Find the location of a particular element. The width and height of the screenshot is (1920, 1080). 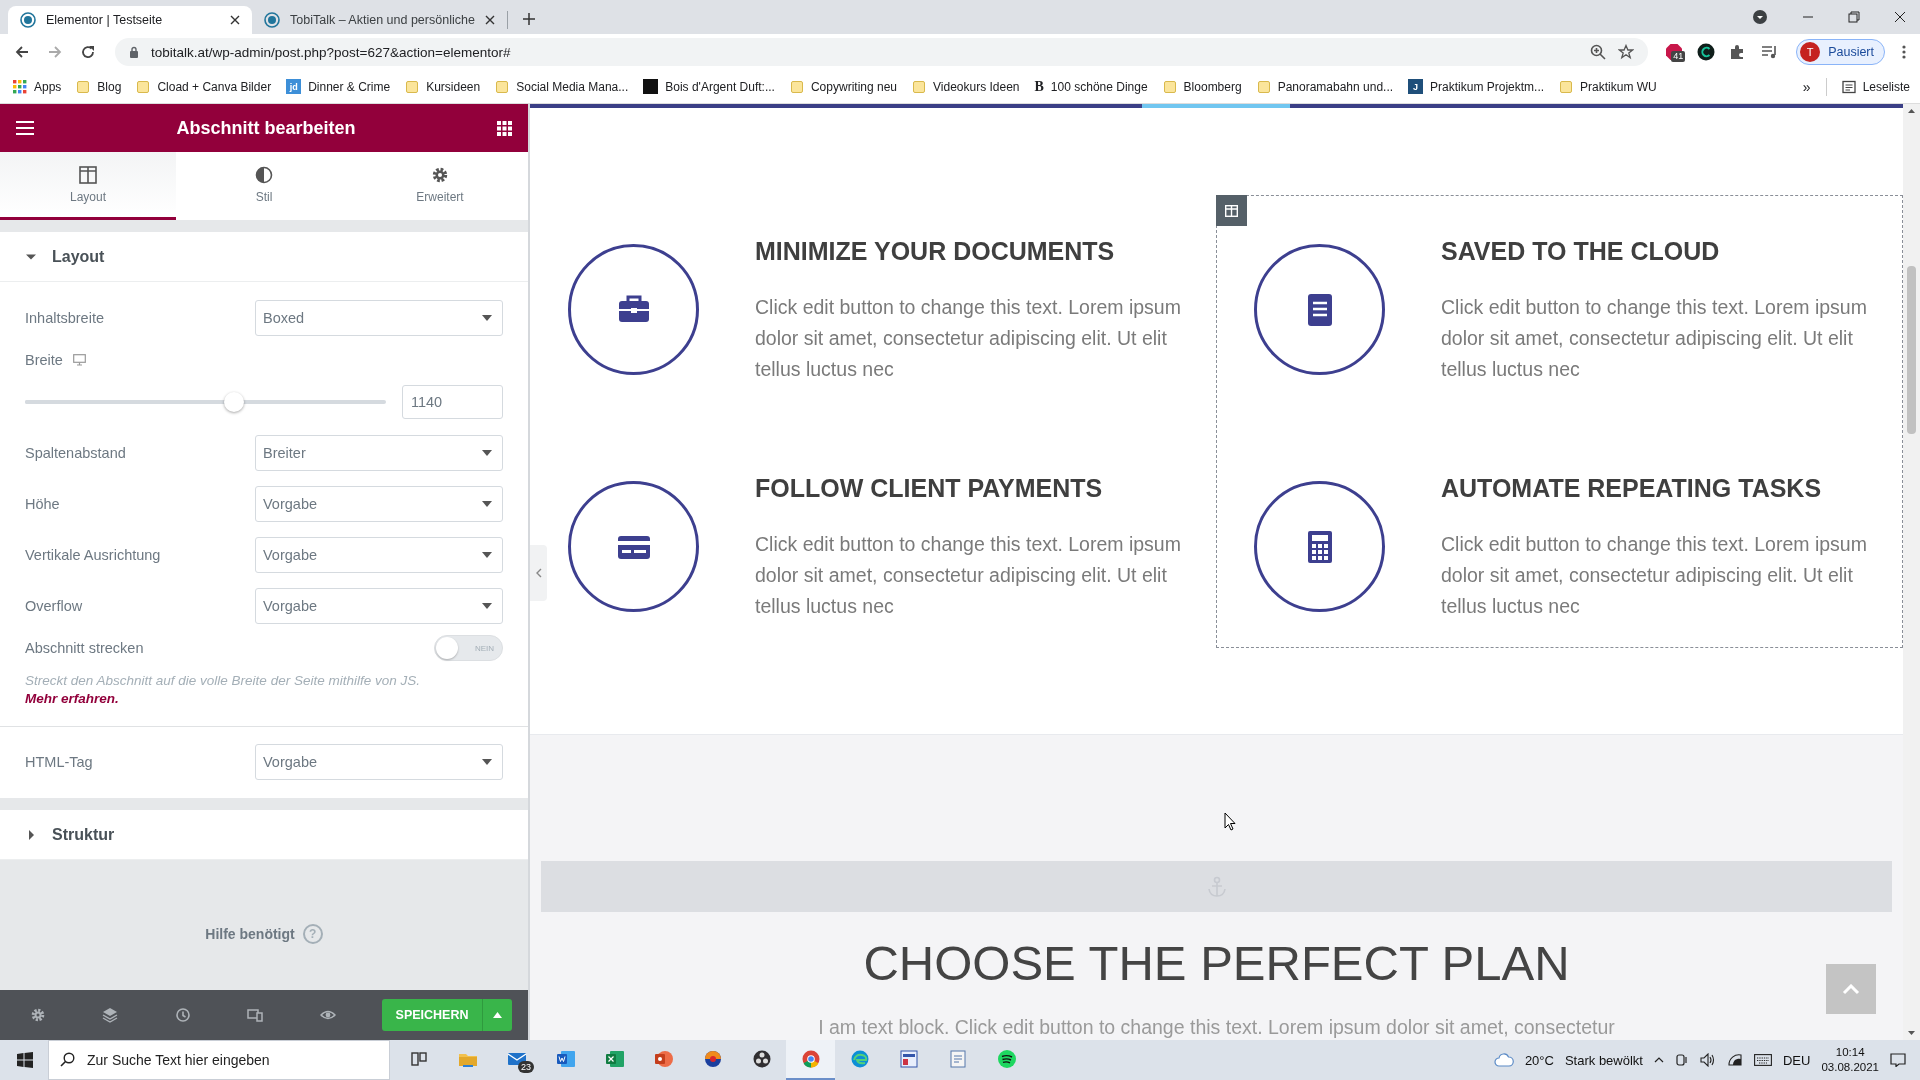

number-field: 1140 is located at coordinates (452, 402).